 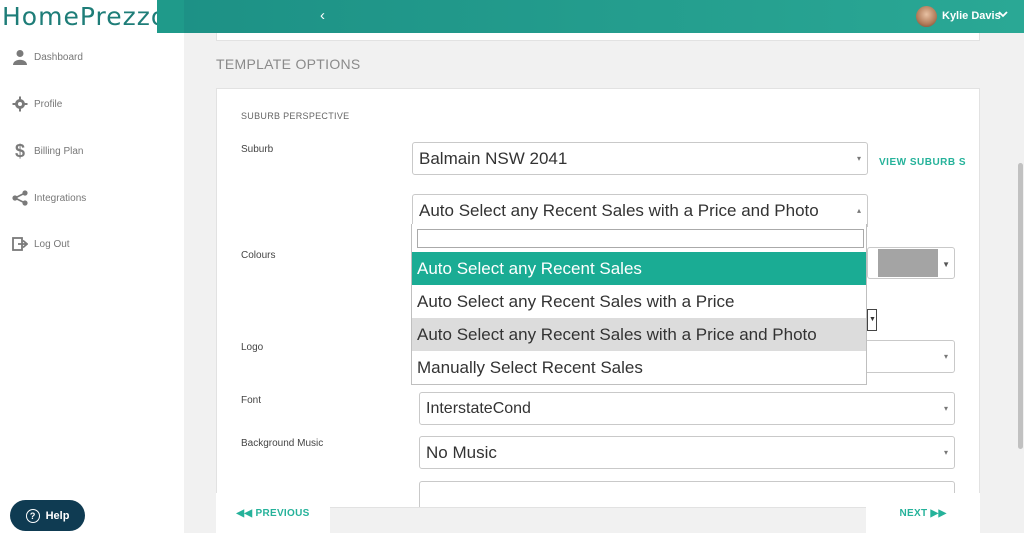 I want to click on sidebar-item-label: Log Out, so click(x=52, y=244).